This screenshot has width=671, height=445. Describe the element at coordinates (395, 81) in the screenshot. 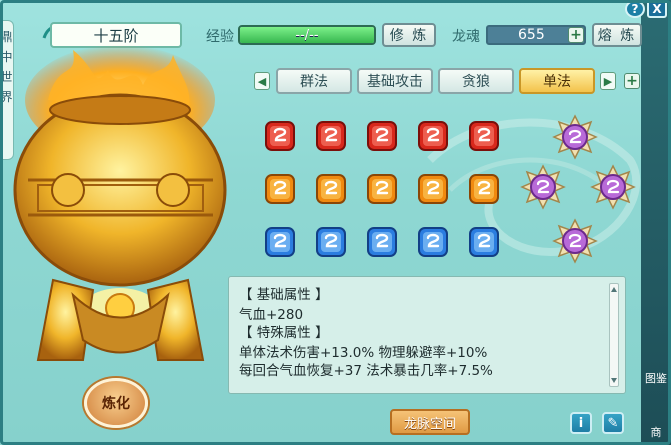

I see `tab-basic-attack: 基础攻击` at that location.